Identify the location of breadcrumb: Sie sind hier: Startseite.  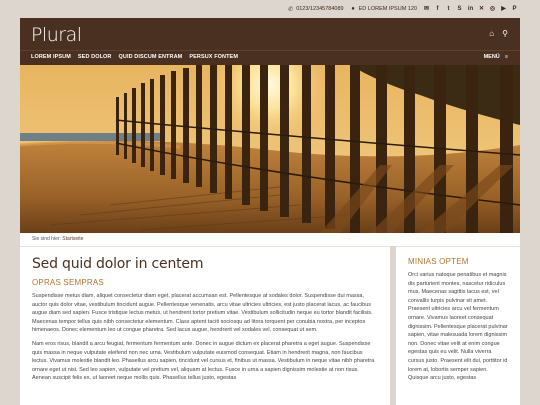
(270, 239).